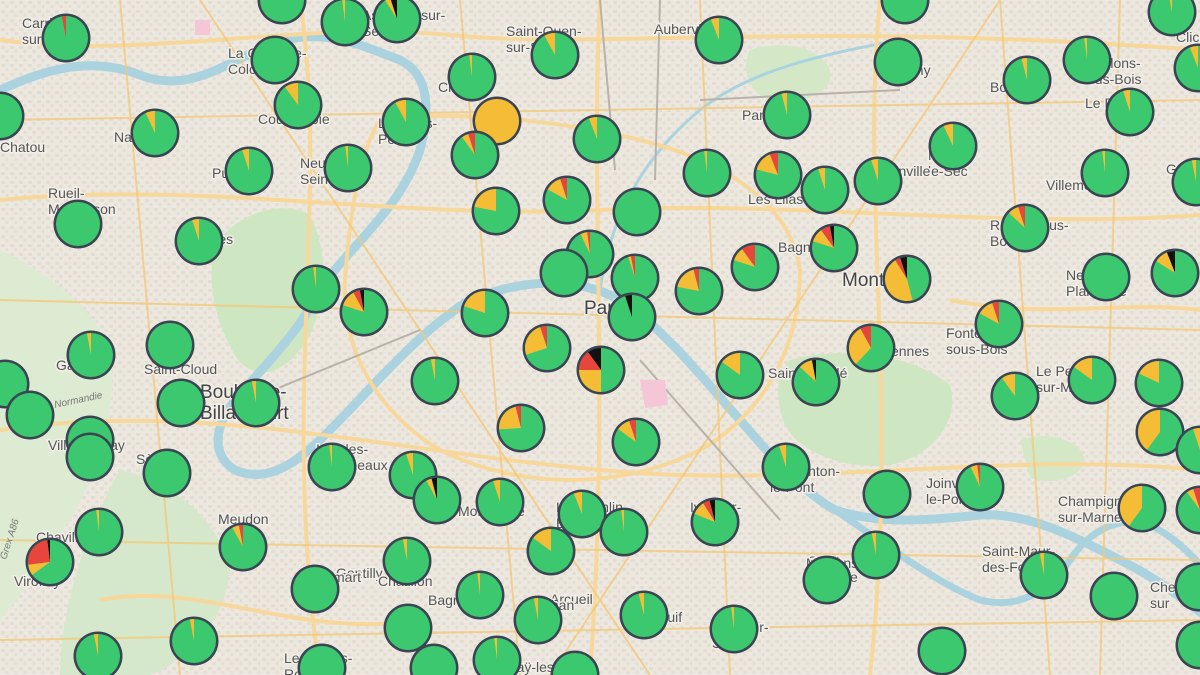 The image size is (1200, 675). What do you see at coordinates (298, 105) in the screenshot?
I see `station-marker-m19` at bounding box center [298, 105].